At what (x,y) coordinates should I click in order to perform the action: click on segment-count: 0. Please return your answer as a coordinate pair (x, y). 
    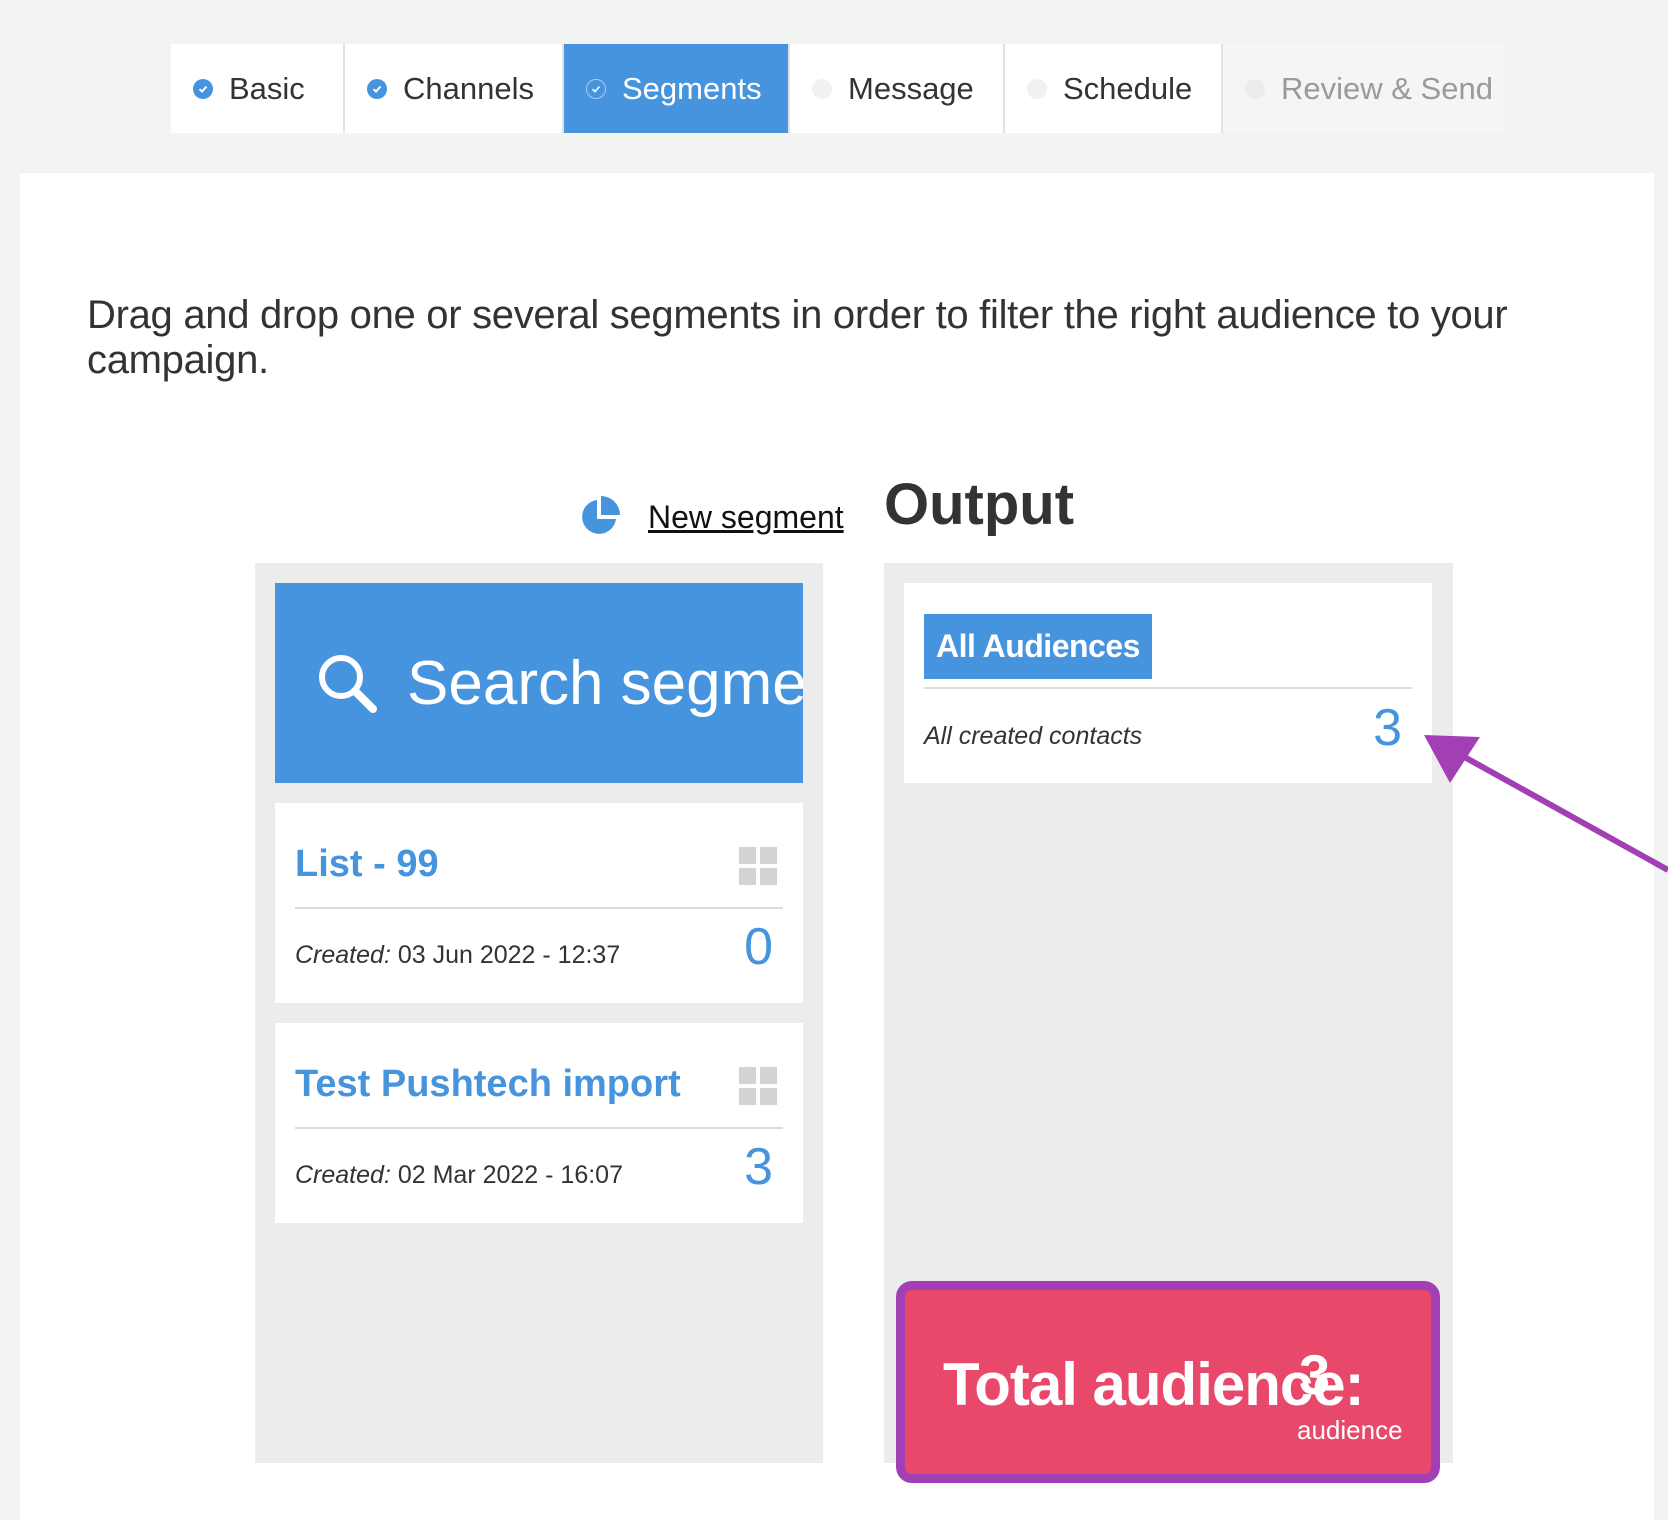
    Looking at the image, I should click on (758, 947).